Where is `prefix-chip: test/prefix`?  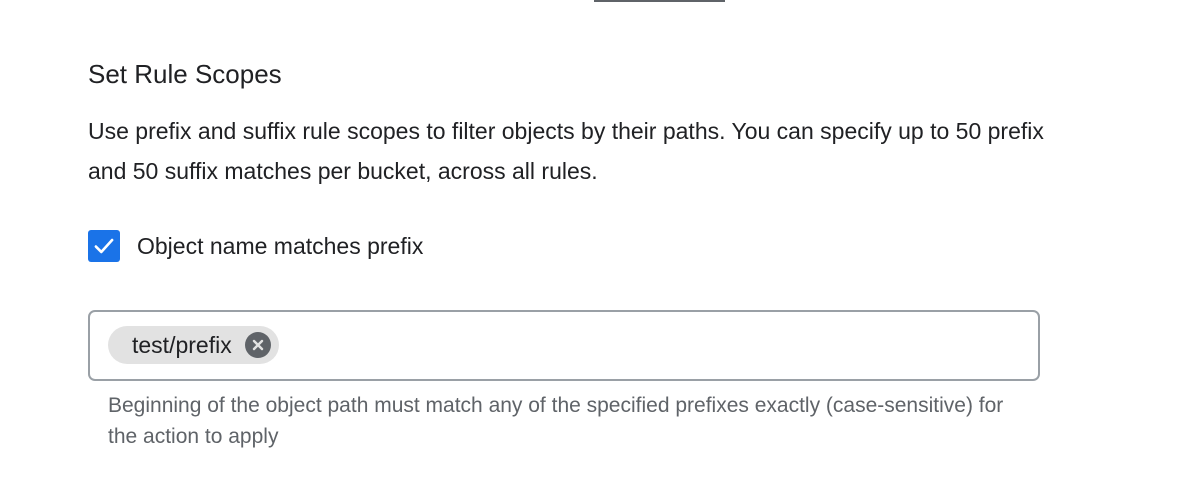 prefix-chip: test/prefix is located at coordinates (193, 345).